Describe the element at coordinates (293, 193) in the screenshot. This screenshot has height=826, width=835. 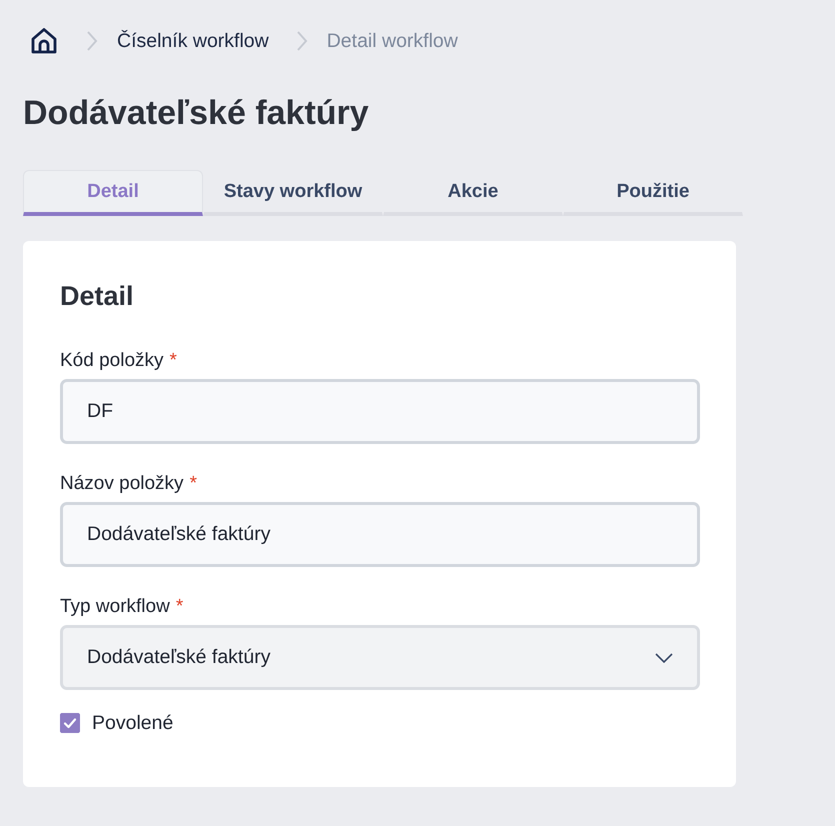
I see `tab: Stavy workflow` at that location.